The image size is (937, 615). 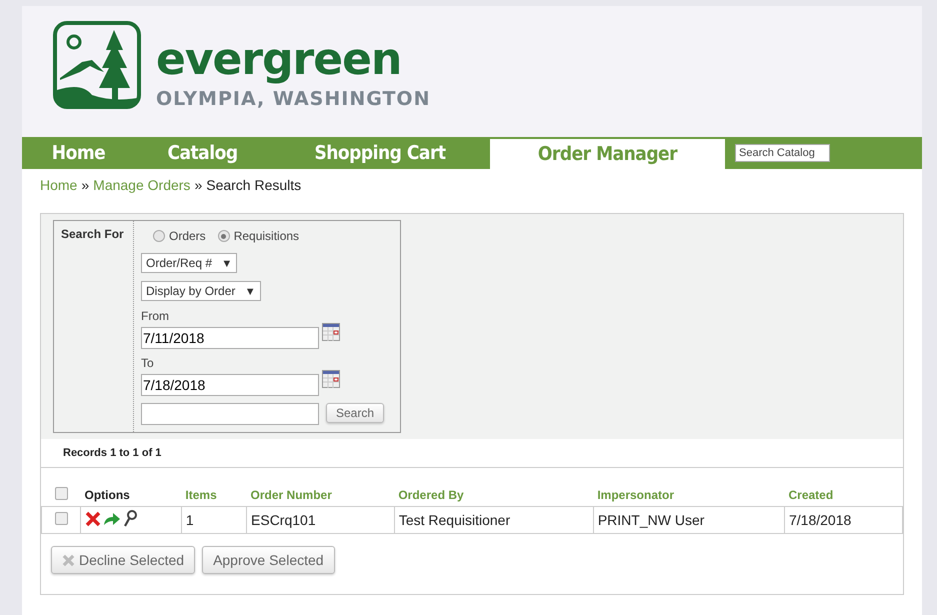 I want to click on table-cell: ESCrq101, so click(x=320, y=520).